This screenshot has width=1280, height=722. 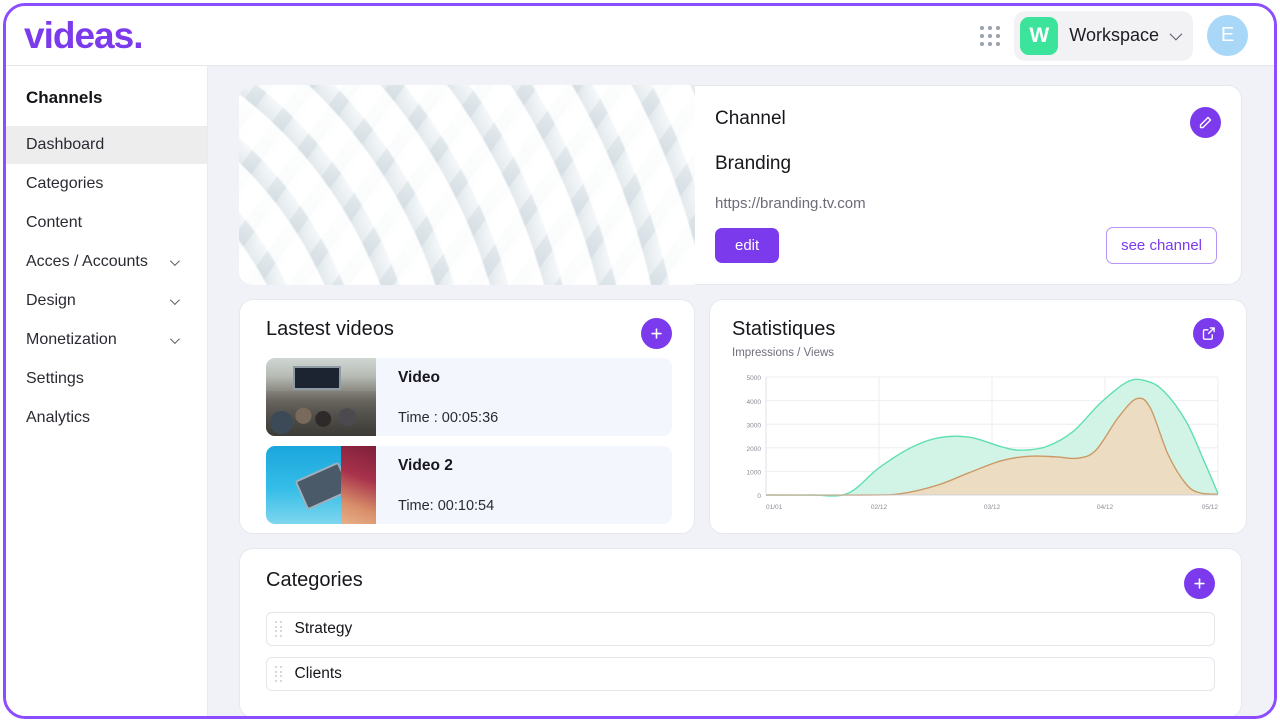 I want to click on sidebar-item-label: Dashboard, so click(x=65, y=144).